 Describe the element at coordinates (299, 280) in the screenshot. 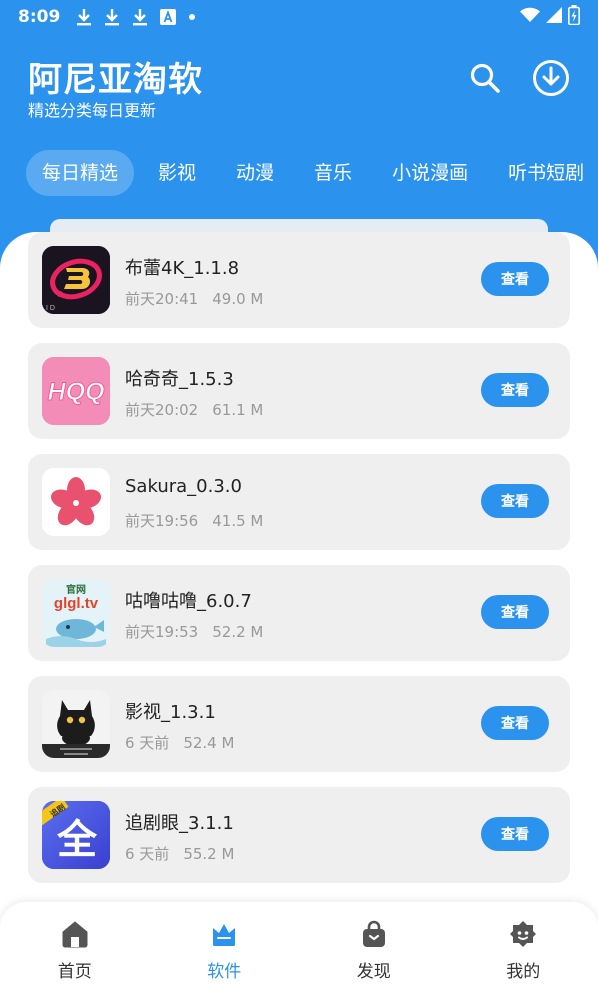

I see `list-item: I D 布蕾4K_1.1.8 前天20:41 49.0 M 查看` at that location.